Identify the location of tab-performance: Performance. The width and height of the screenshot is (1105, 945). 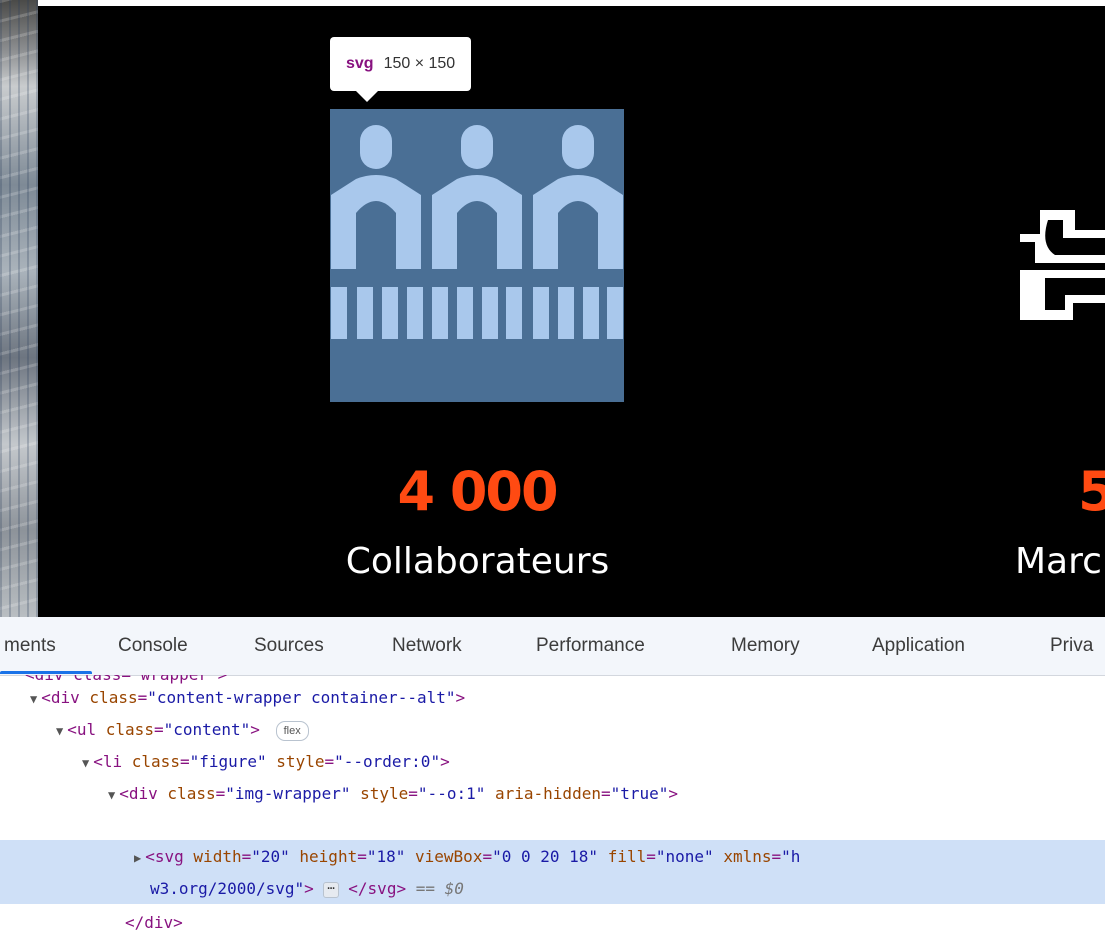
(590, 646).